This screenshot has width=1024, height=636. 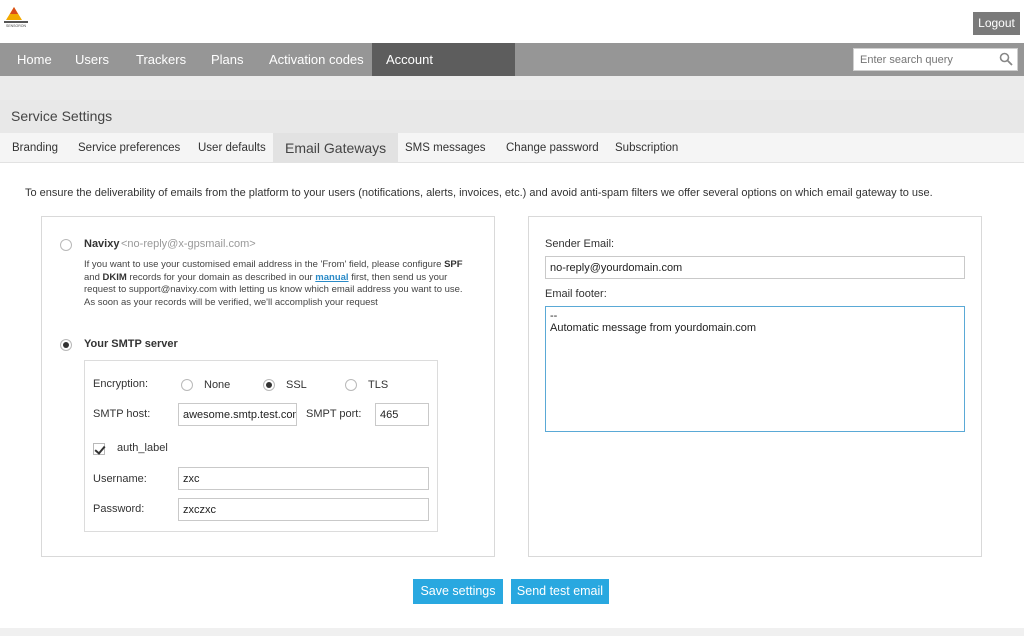 I want to click on auth-checkbox, so click(x=99, y=449).